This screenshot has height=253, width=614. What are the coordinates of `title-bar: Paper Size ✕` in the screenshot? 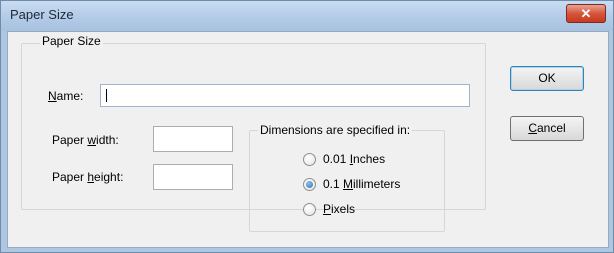 It's located at (307, 16).